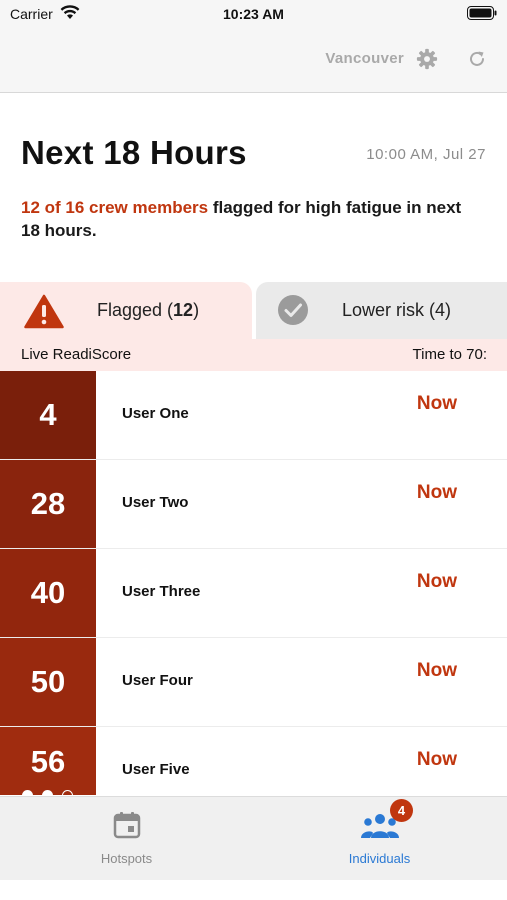 This screenshot has height=900, width=507. Describe the element at coordinates (126, 858) in the screenshot. I see `tab-hotspots-label: Hotspots` at that location.